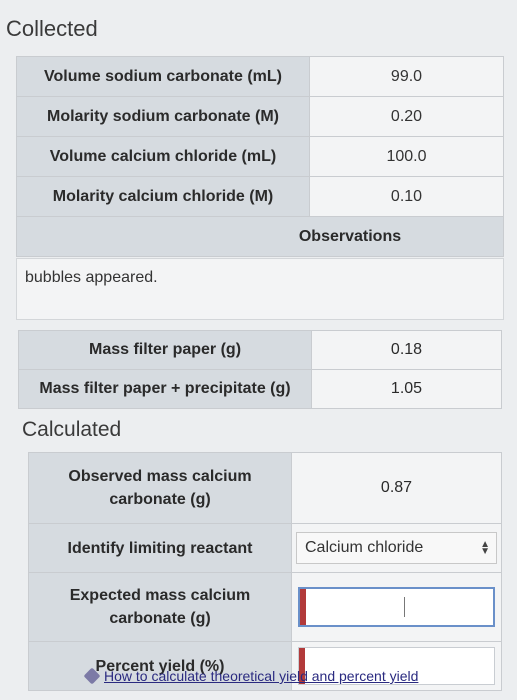 The width and height of the screenshot is (517, 700). I want to click on limiting-reactant-cell: Calcium chloride ▲ ▼, so click(396, 548).